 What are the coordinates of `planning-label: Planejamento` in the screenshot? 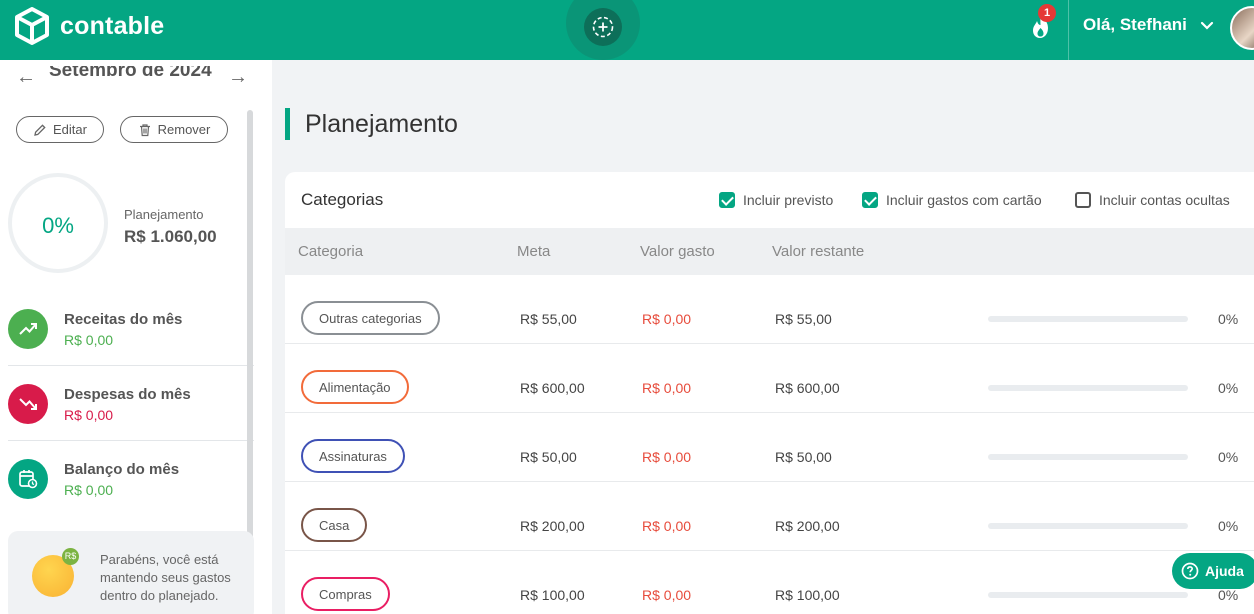 It's located at (164, 214).